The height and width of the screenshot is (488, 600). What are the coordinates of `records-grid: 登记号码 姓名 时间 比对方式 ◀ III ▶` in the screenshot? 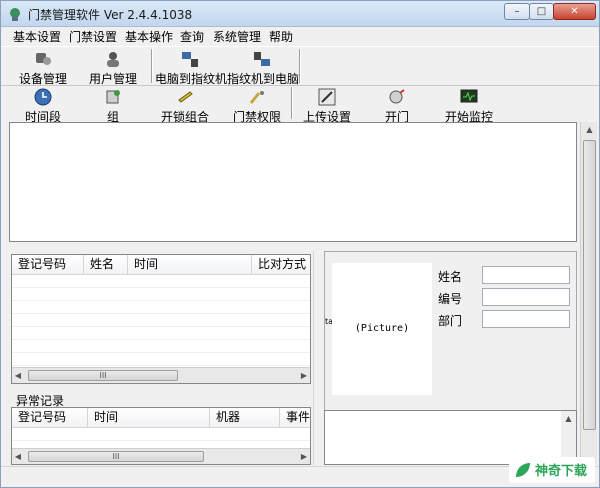 It's located at (161, 319).